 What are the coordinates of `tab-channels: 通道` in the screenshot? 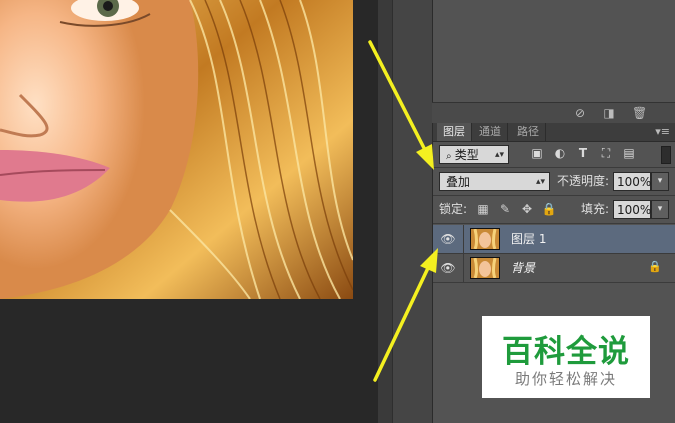 It's located at (490, 132).